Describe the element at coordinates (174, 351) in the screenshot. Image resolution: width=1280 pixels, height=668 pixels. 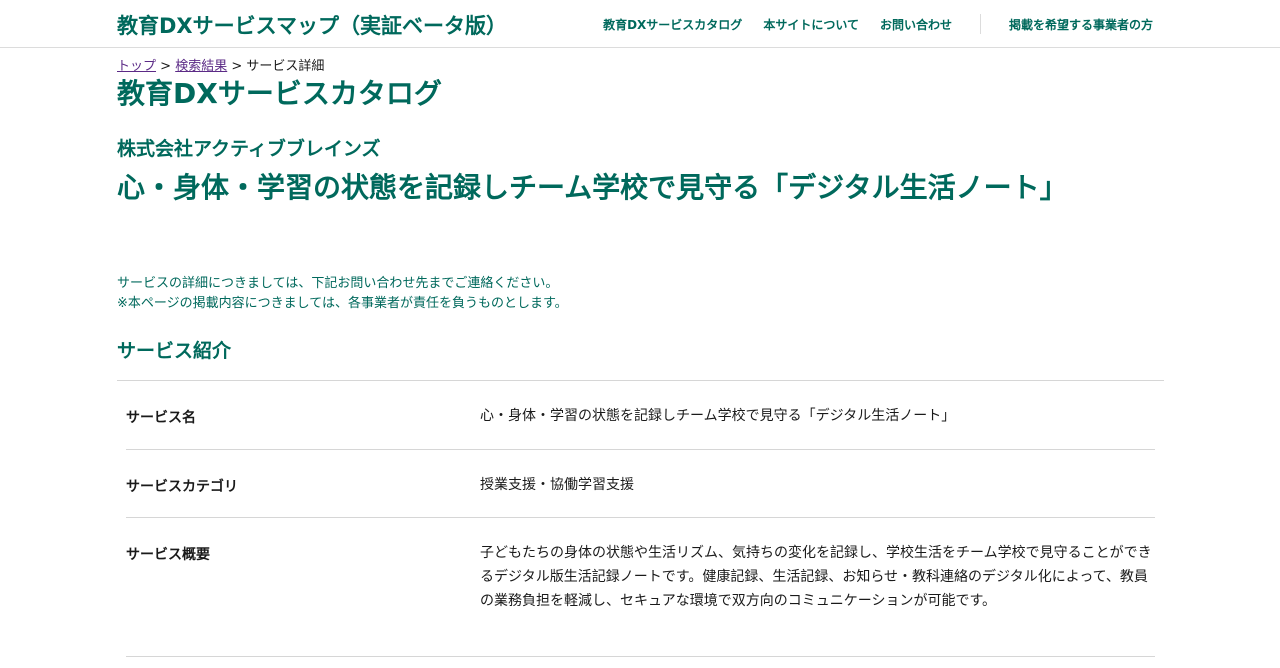
I see `section-title: サービス紹介` at that location.